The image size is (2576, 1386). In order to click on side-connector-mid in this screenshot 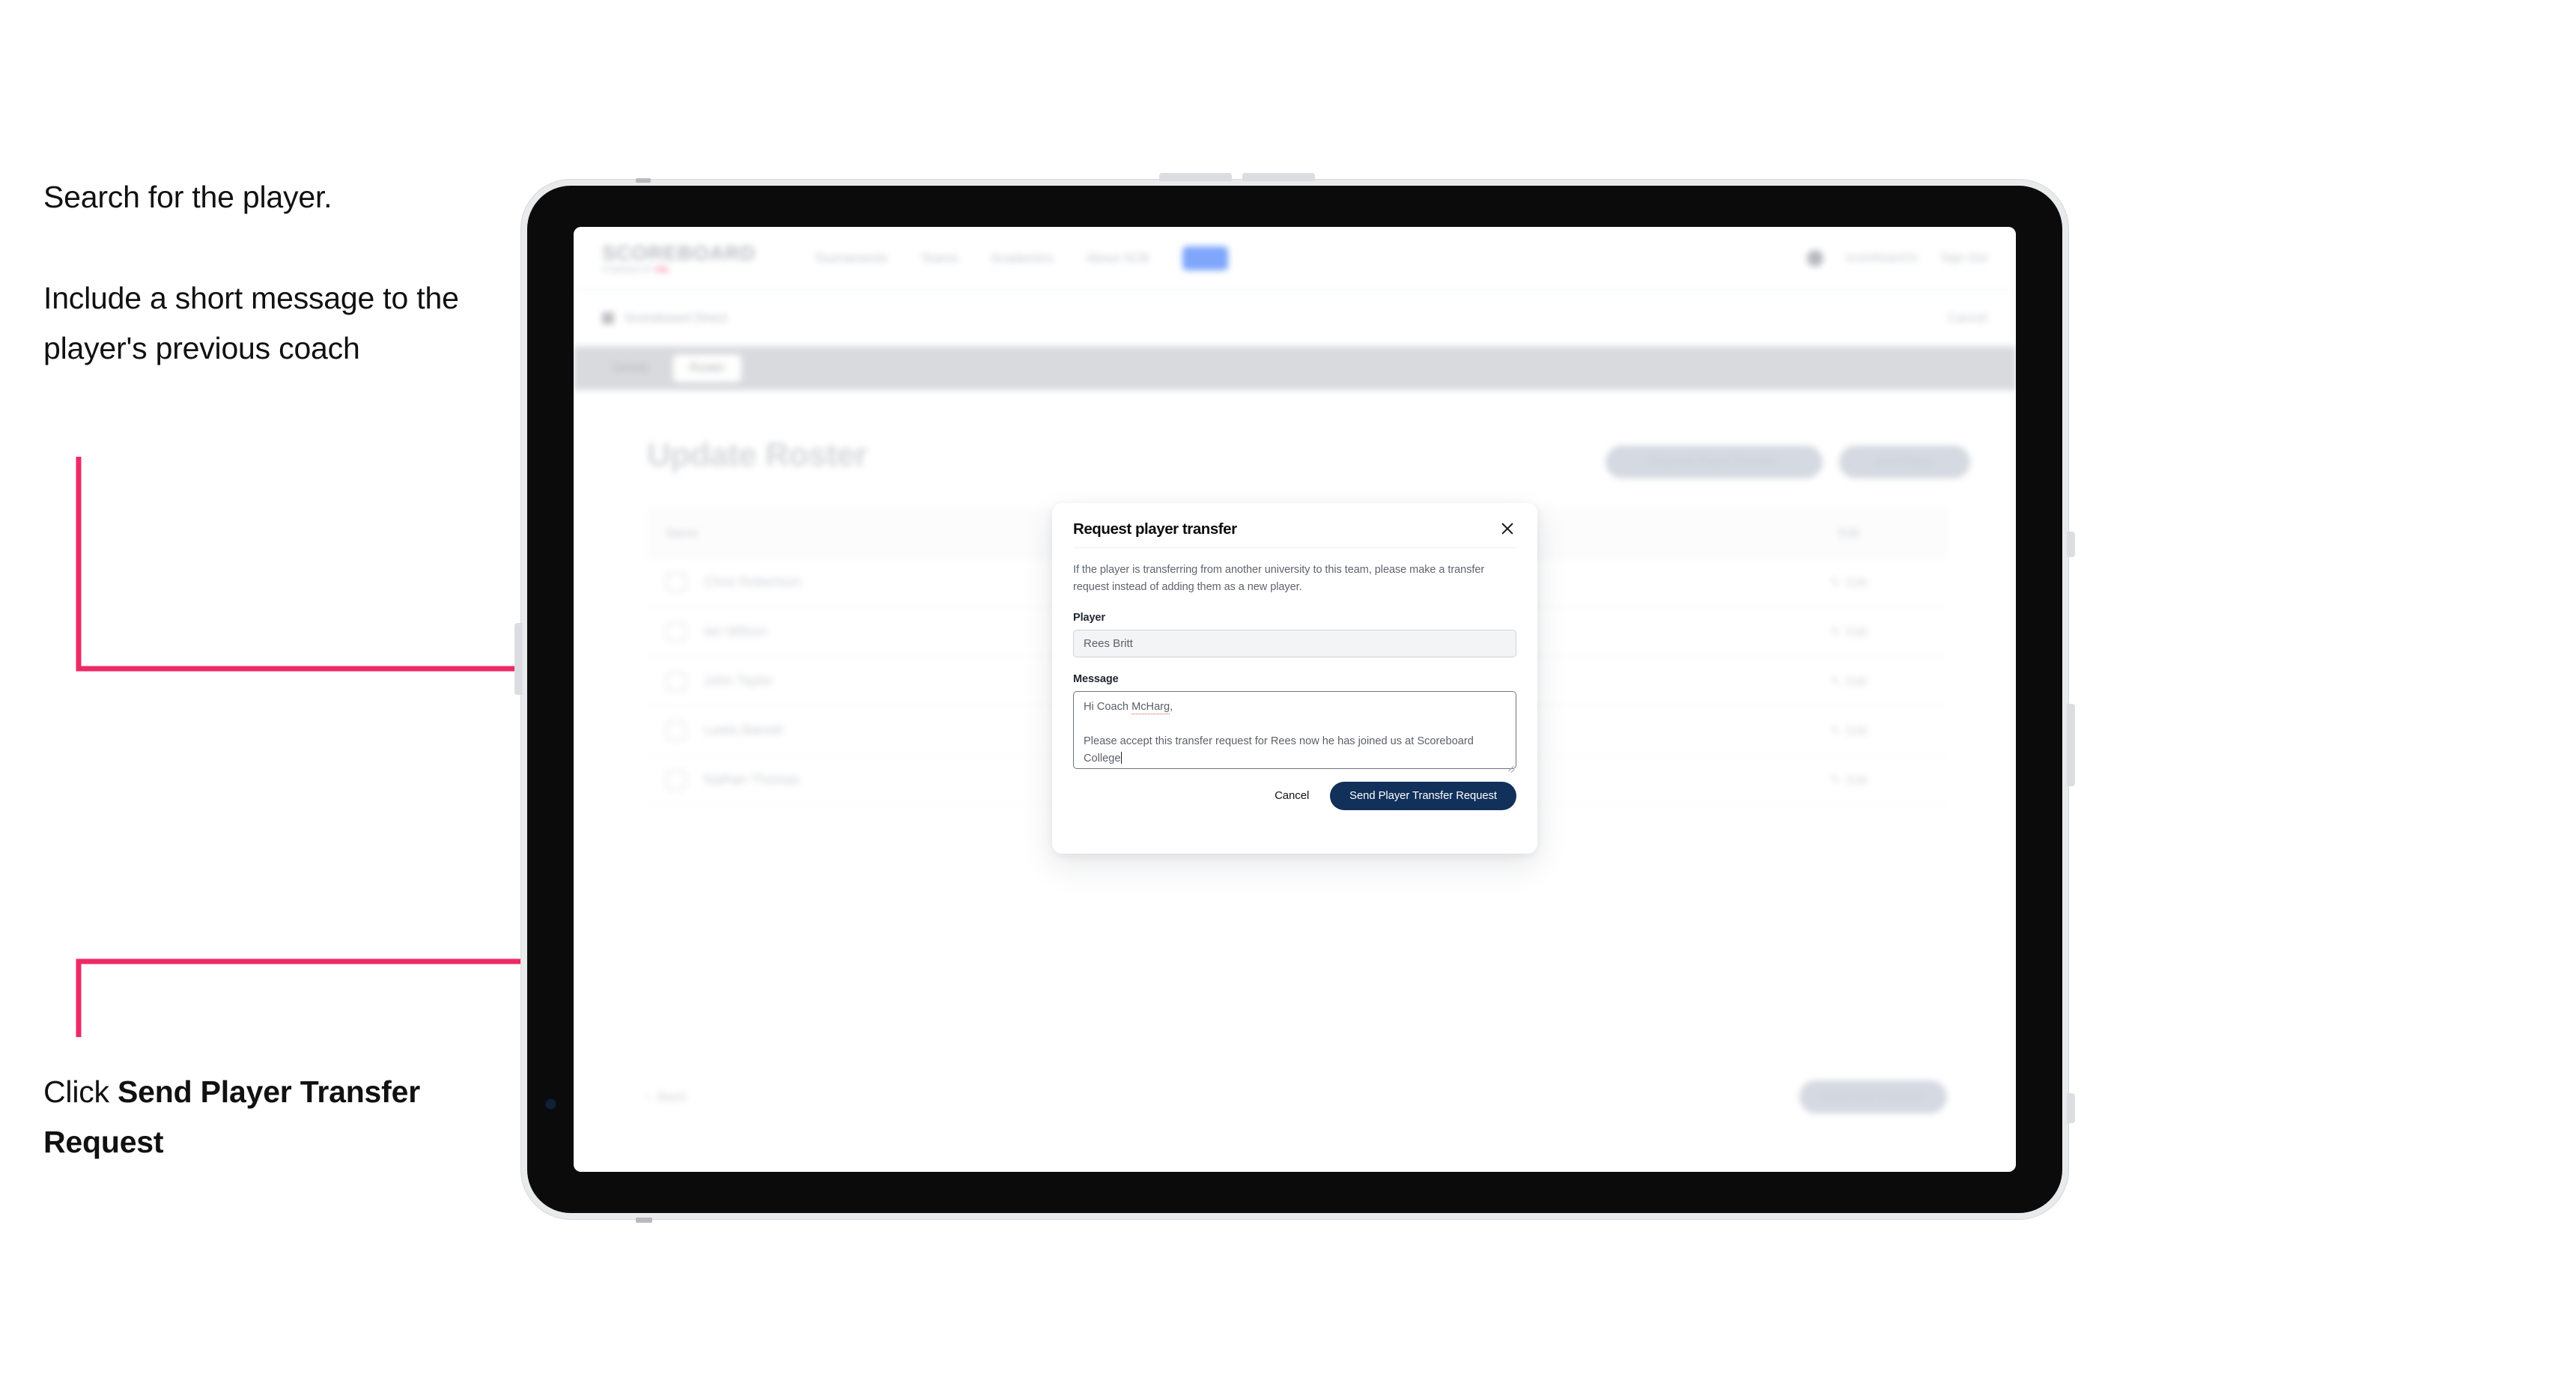, I will do `click(2071, 745)`.